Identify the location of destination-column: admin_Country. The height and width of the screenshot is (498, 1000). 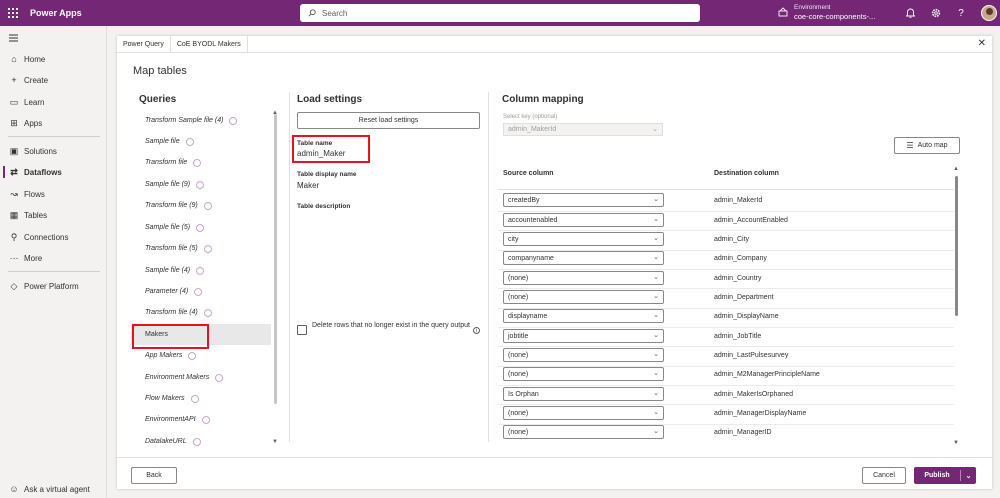
(738, 278).